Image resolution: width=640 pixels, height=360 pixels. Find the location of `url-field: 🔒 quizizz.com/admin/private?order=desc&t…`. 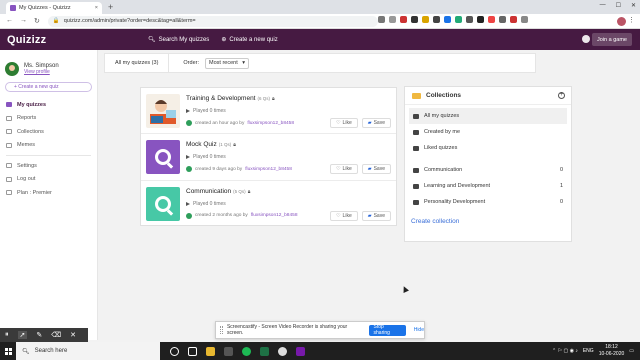

url-field: 🔒 quizizz.com/admin/private?order=desc&t… is located at coordinates (212, 21).